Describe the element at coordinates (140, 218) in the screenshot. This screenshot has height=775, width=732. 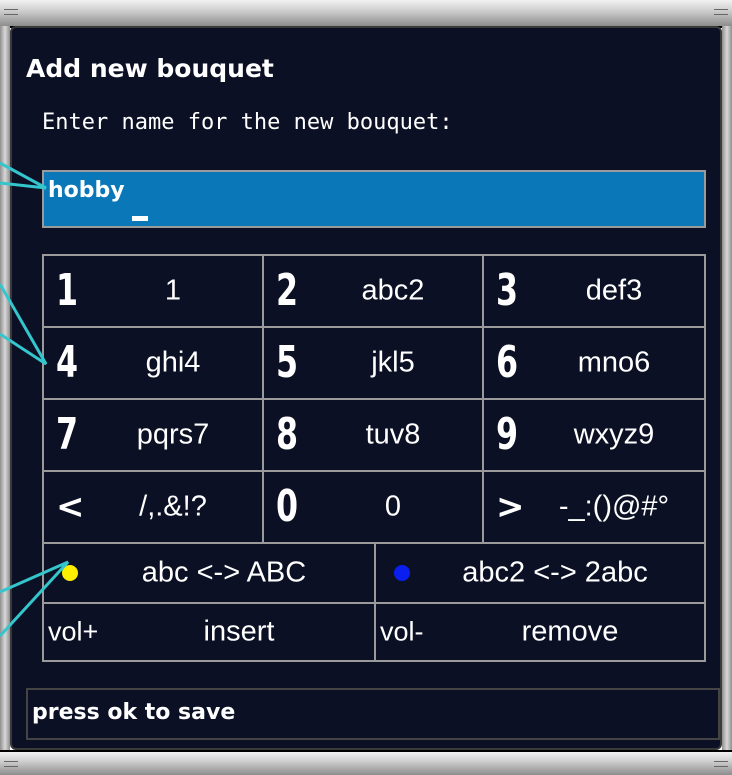
I see `text-cursor` at that location.